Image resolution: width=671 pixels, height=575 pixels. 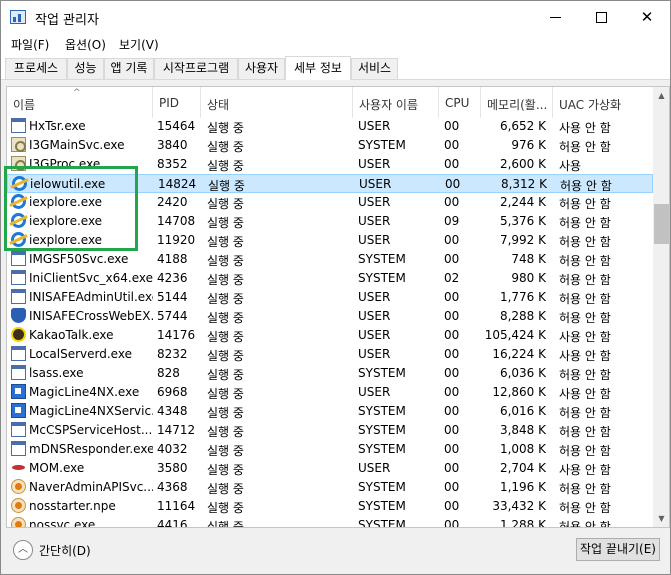 I want to click on close-button: ✕, so click(x=647, y=17).